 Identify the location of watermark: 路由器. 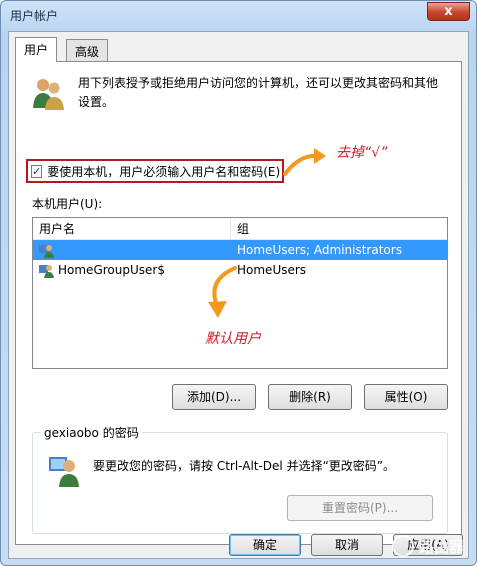
(427, 546).